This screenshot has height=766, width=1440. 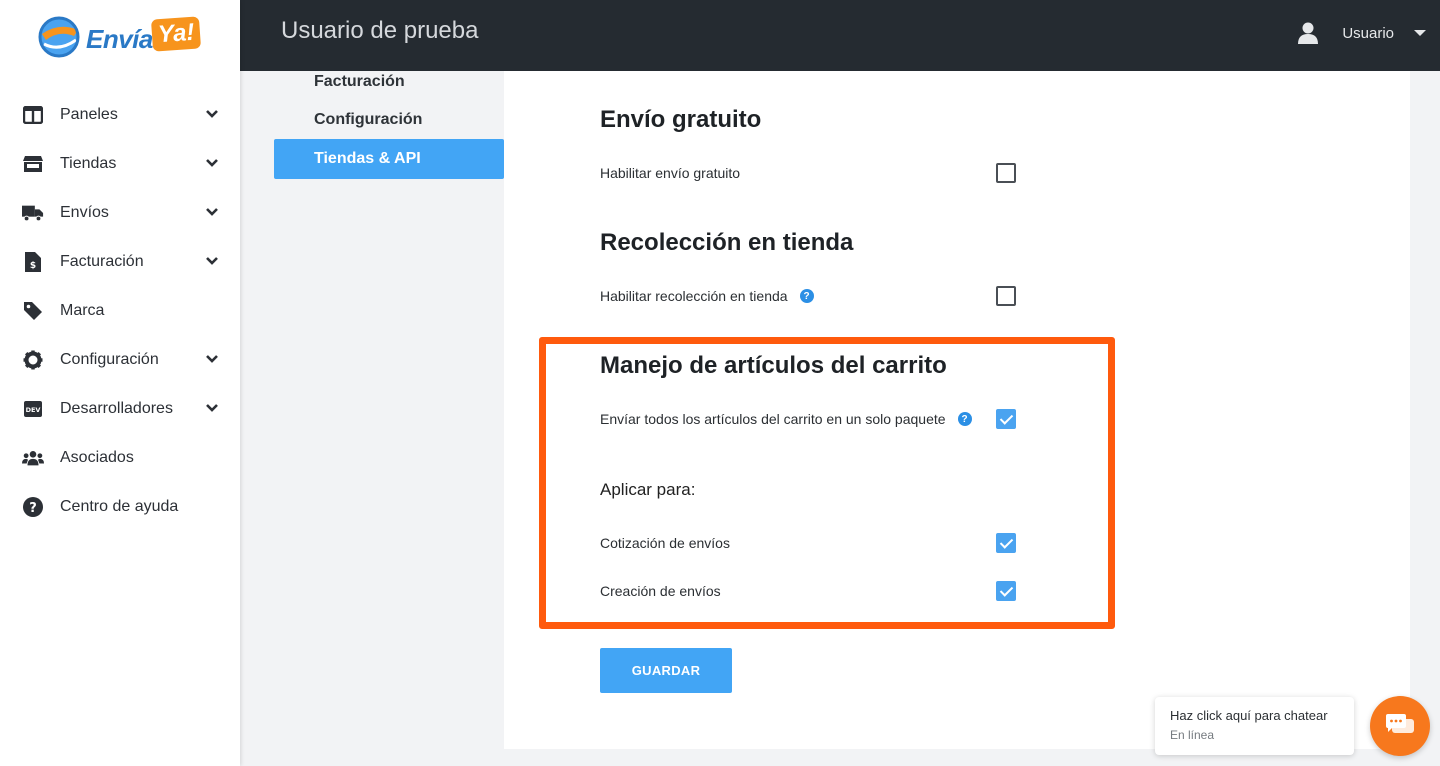 I want to click on free-shipping-label-text: Habilitar envío gratuito, so click(x=670, y=173).